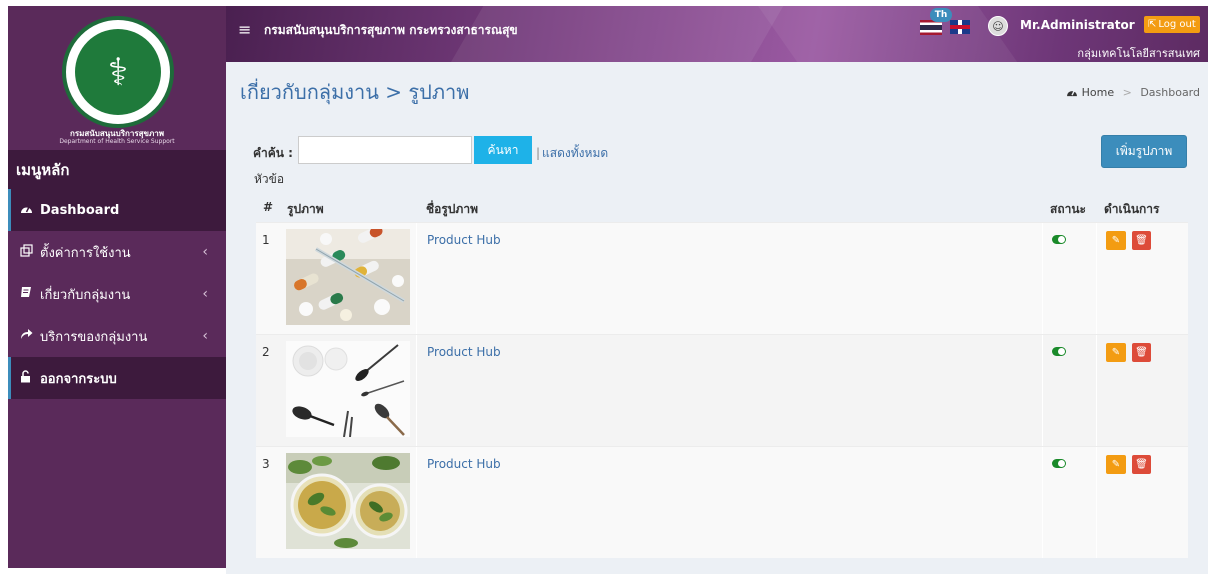  I want to click on sidebar-item-logout: ออกจากระบบ, so click(117, 378).